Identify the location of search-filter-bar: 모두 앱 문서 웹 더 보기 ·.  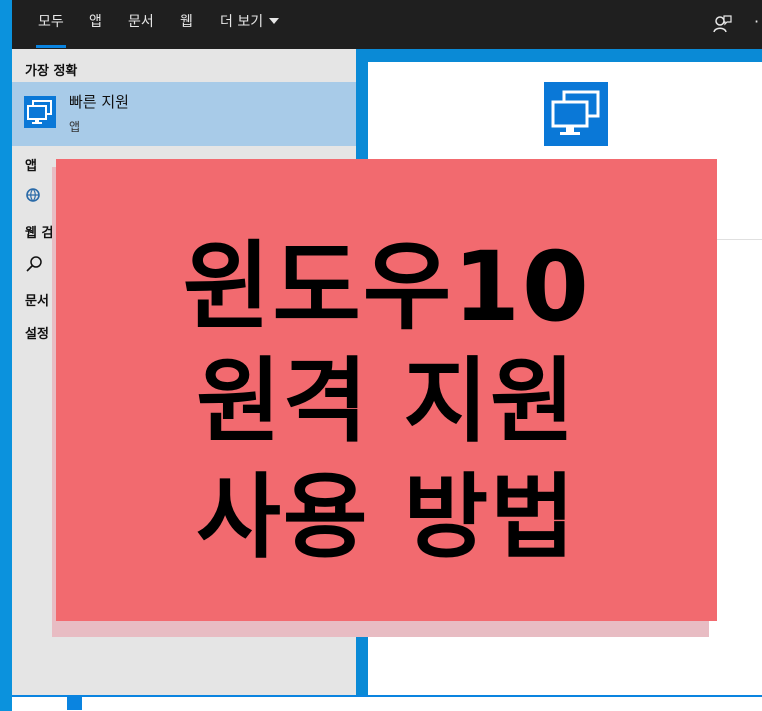
(387, 24).